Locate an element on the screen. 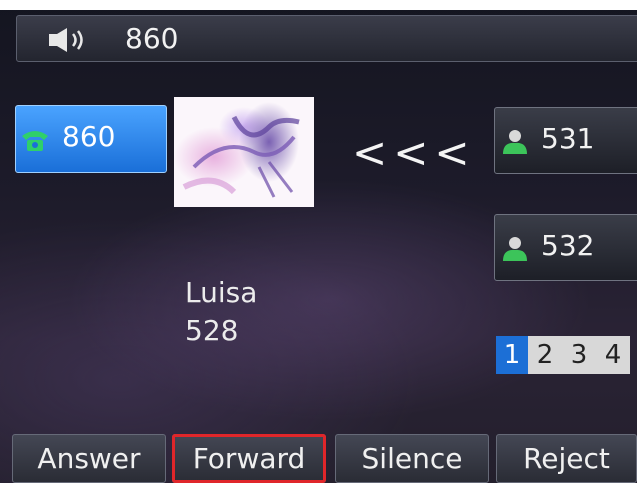 The height and width of the screenshot is (483, 637). line-label: 860 is located at coordinates (89, 136).